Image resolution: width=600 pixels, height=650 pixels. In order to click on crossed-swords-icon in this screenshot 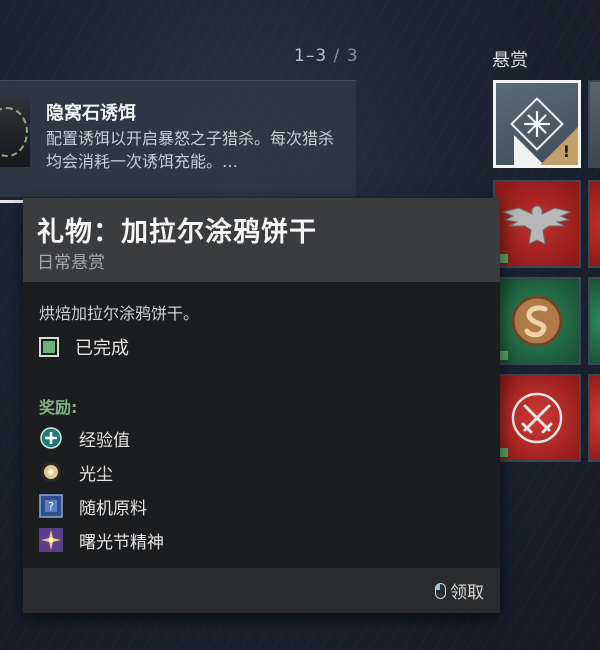, I will do `click(537, 418)`.